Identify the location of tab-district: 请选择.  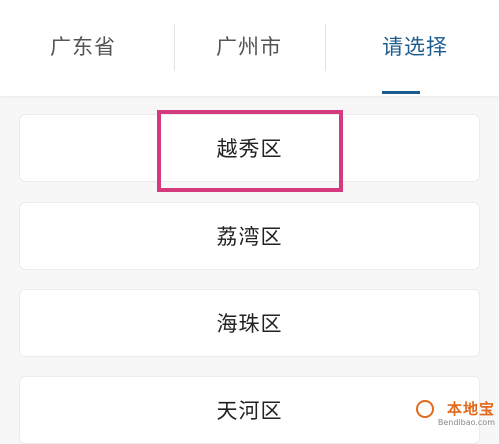
(415, 48).